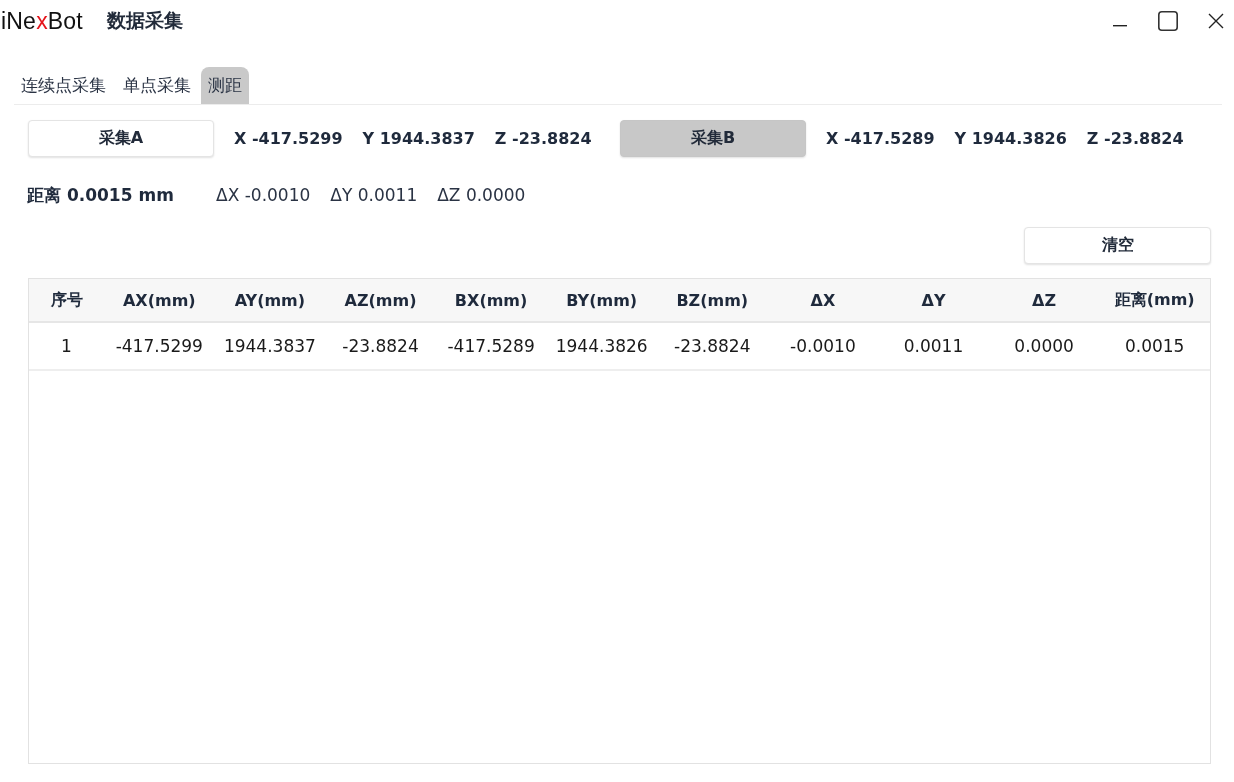  What do you see at coordinates (1120, 26) in the screenshot?
I see `minimize-icon` at bounding box center [1120, 26].